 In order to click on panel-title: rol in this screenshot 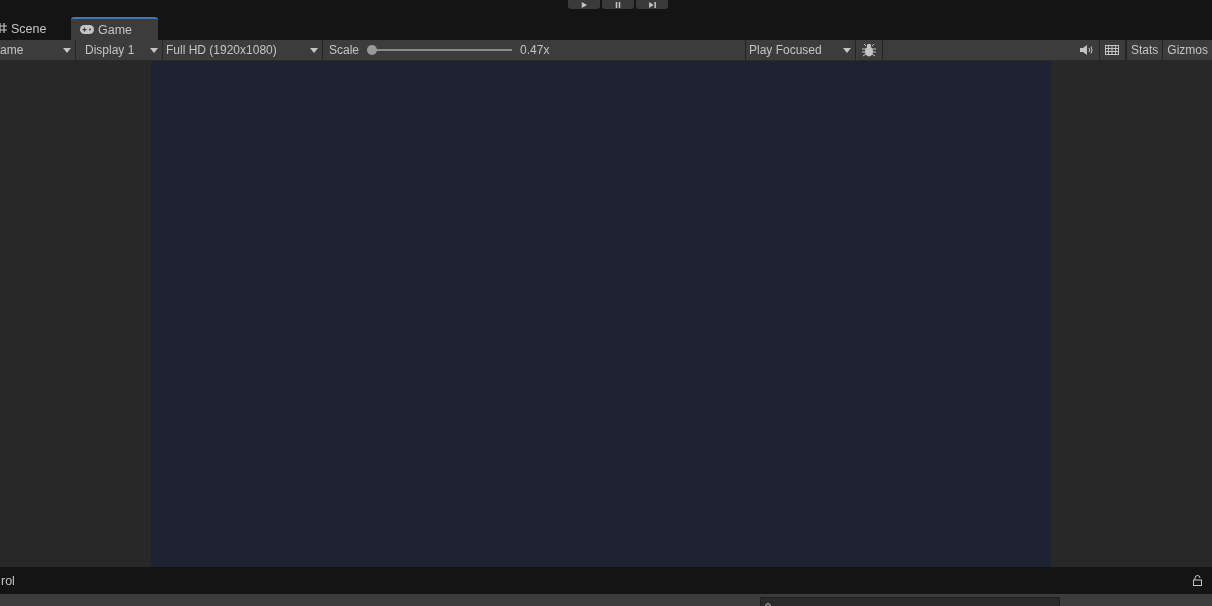, I will do `click(8, 580)`.